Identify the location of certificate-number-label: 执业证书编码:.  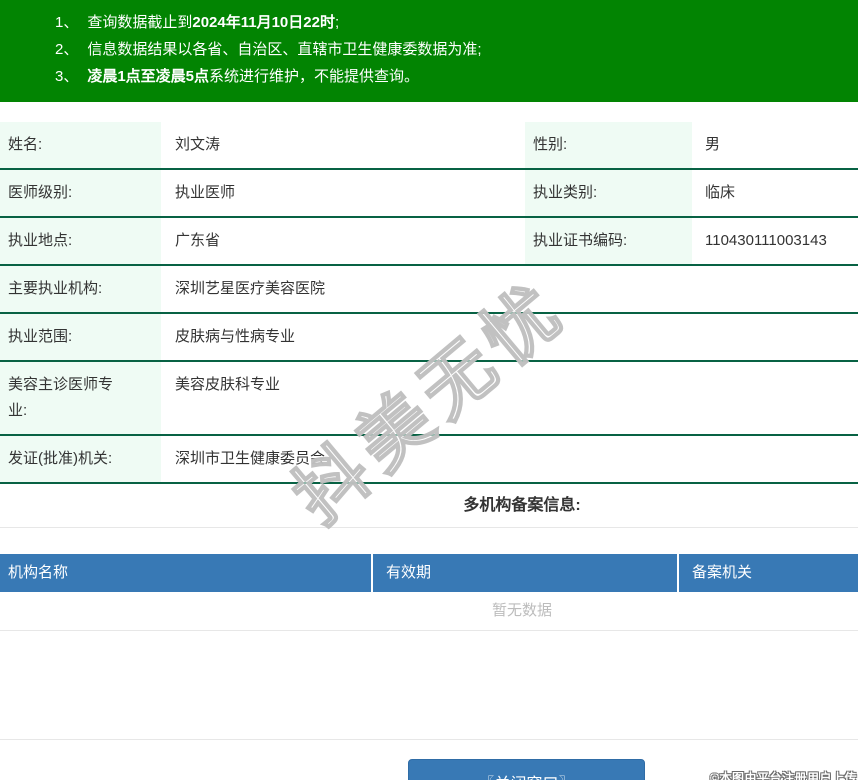
(608, 241).